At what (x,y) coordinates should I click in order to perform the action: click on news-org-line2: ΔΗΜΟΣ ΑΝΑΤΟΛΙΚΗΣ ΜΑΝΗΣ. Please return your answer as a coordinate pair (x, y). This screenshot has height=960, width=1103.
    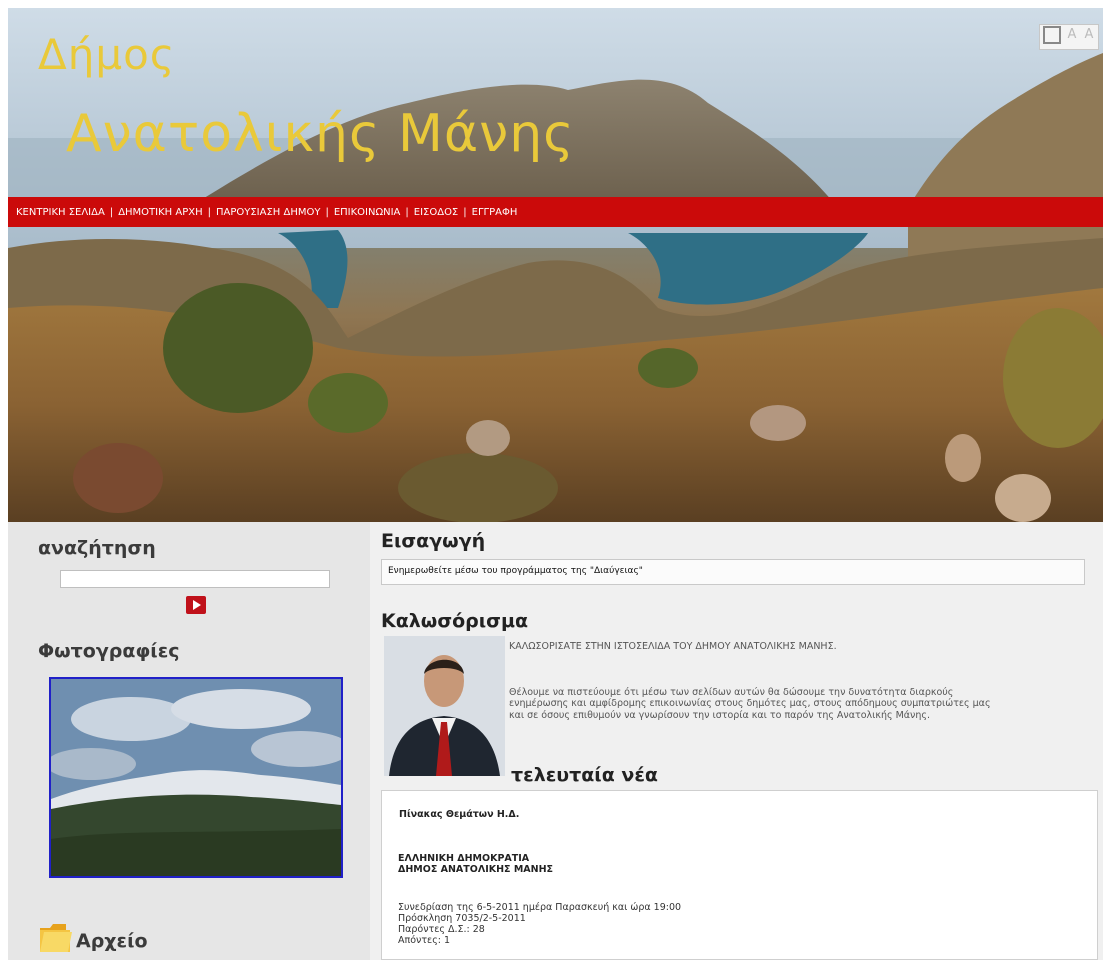
    Looking at the image, I should click on (476, 869).